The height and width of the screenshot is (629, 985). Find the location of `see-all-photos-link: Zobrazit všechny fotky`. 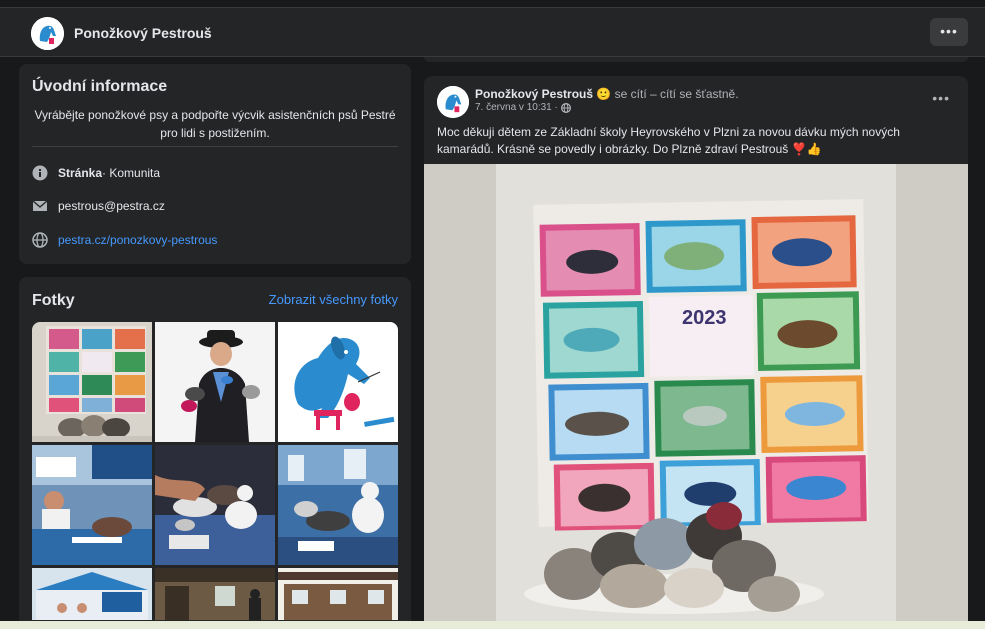

see-all-photos-link: Zobrazit všechny fotky is located at coordinates (333, 299).